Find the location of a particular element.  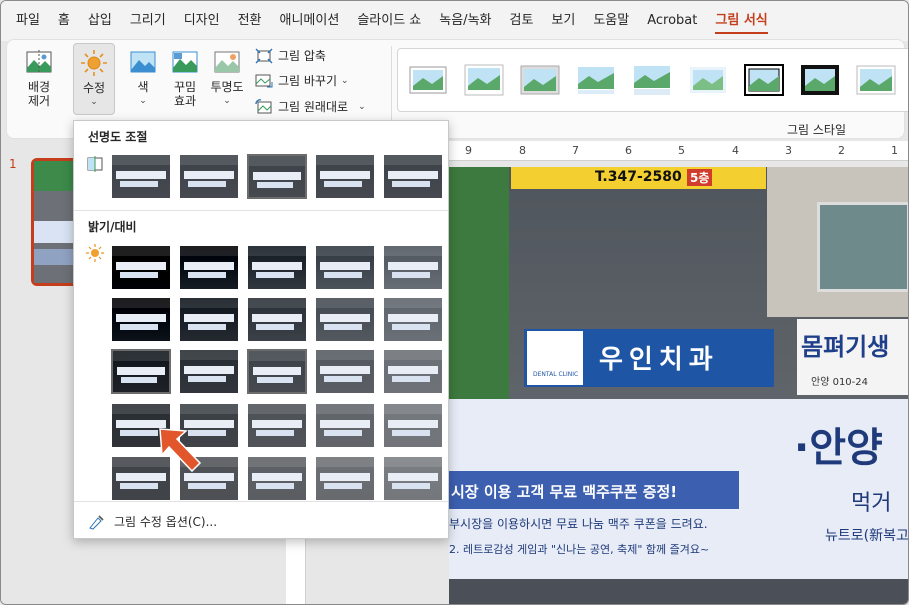

artistic-effects-button: 꾸밈 효과 is located at coordinates (185, 78).